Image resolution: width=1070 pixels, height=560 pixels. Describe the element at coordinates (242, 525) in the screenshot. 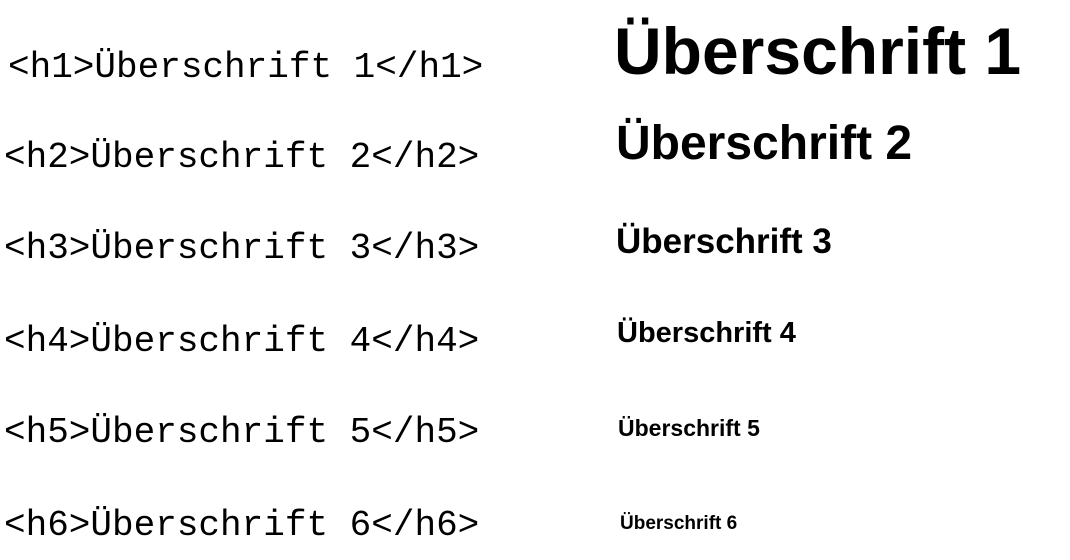

I see `html-code-h6: <h6>Überschrift 6</h6>` at that location.